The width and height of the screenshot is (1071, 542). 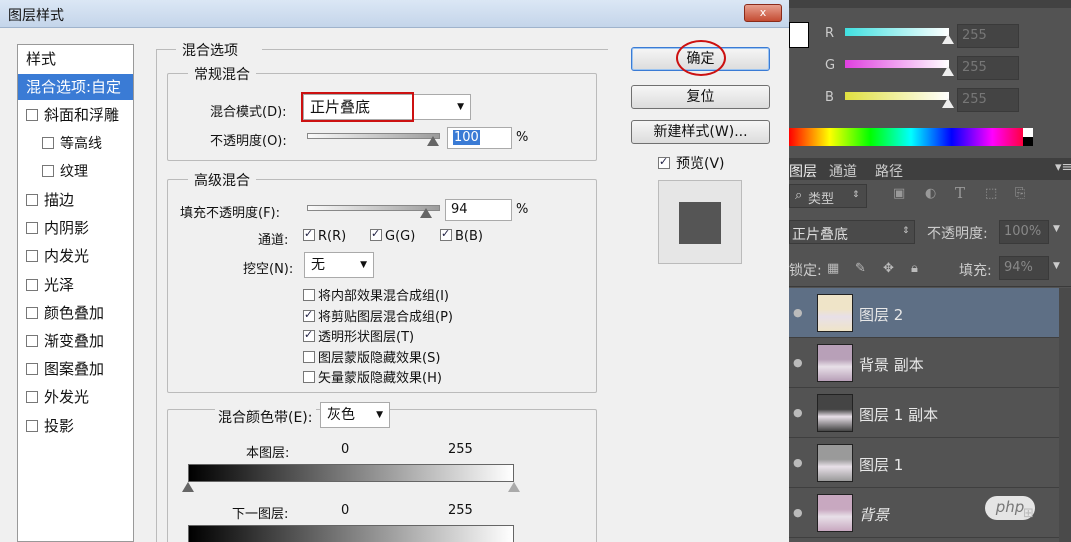 I want to click on layer-row: ● 图层 2, so click(x=924, y=313).